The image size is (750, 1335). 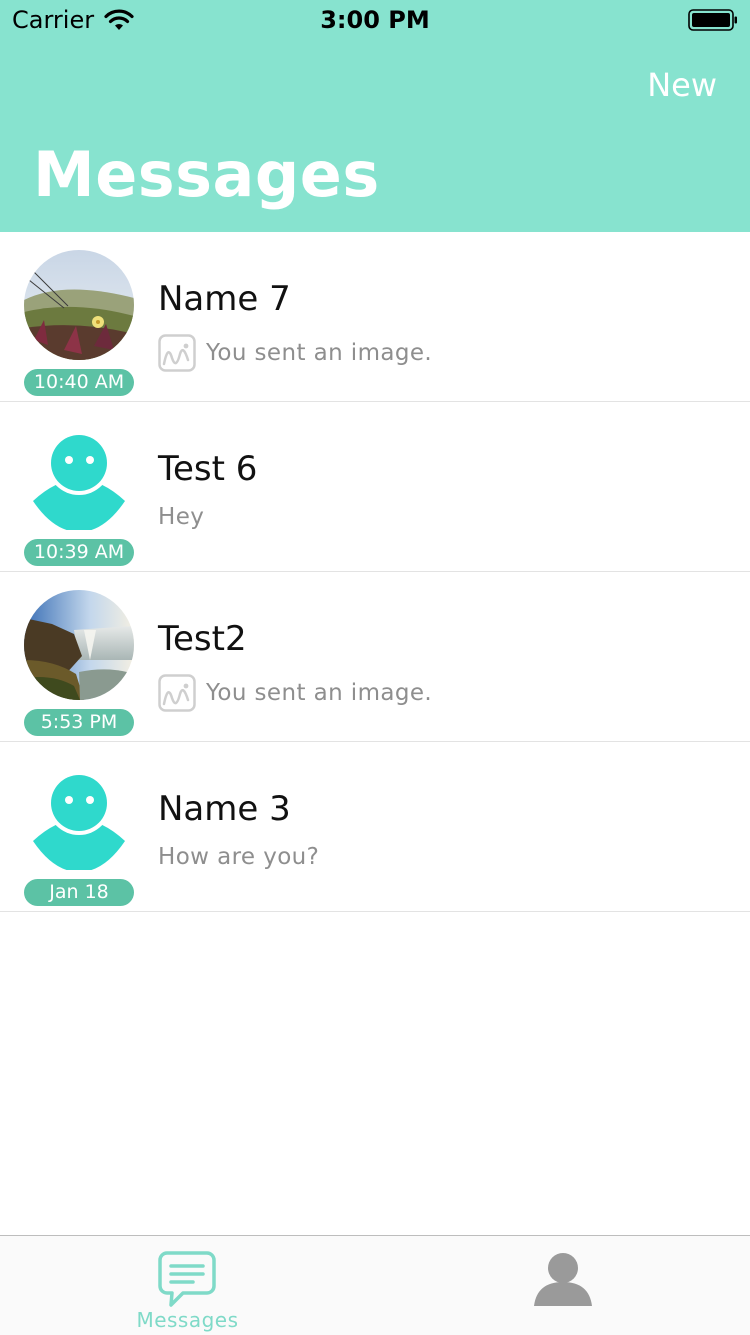 I want to click on contact-name: Test 6, so click(x=208, y=469).